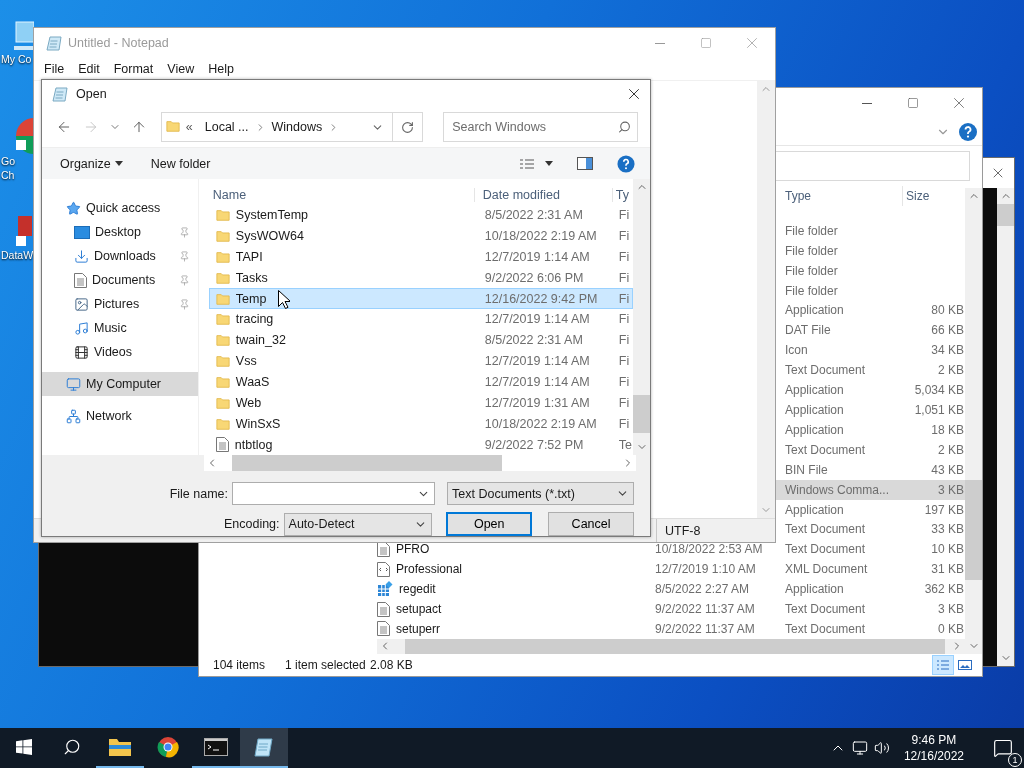  What do you see at coordinates (254, 319) in the screenshot?
I see `file-name: tracing` at bounding box center [254, 319].